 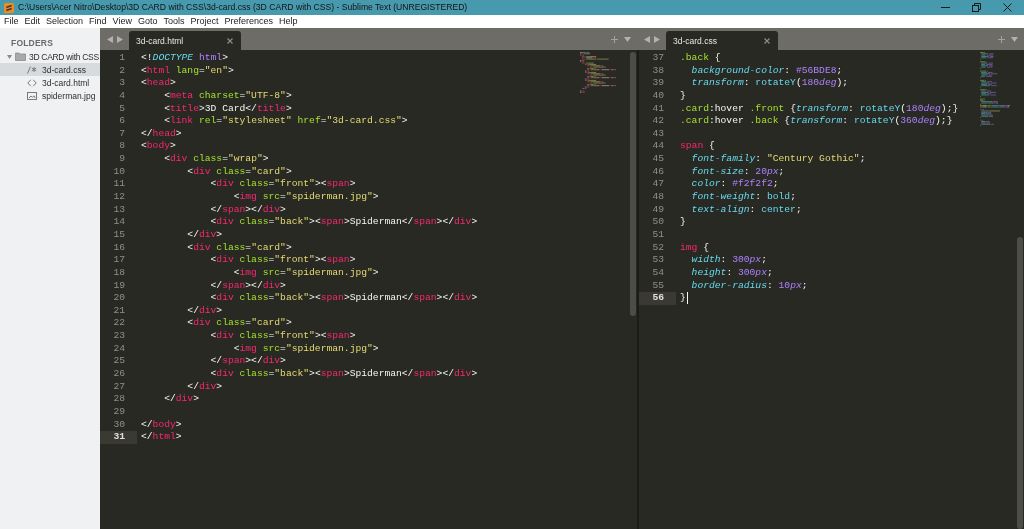 I want to click on code-line: <div class="wrap">, so click(x=216, y=159).